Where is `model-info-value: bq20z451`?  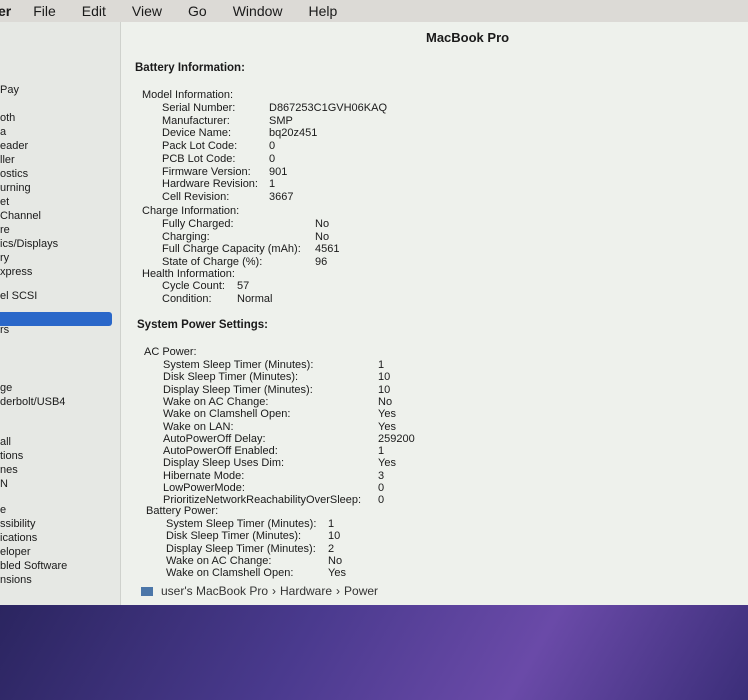
model-info-value: bq20z451 is located at coordinates (293, 133).